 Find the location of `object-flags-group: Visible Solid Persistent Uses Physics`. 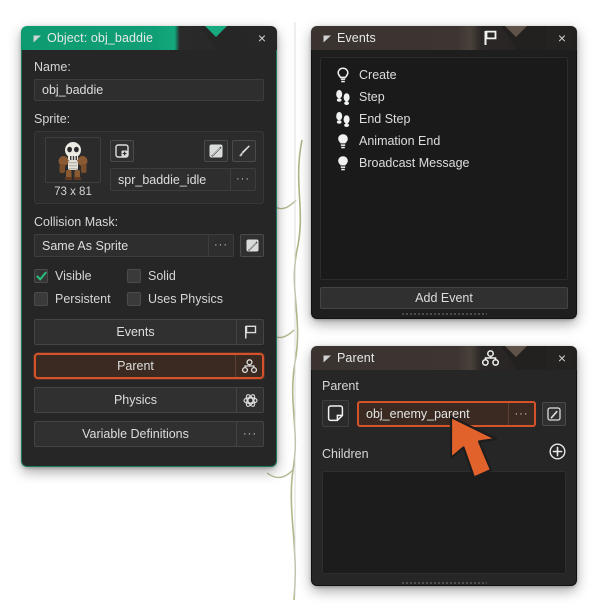

object-flags-group: Visible Solid Persistent Uses Physics is located at coordinates (149, 287).